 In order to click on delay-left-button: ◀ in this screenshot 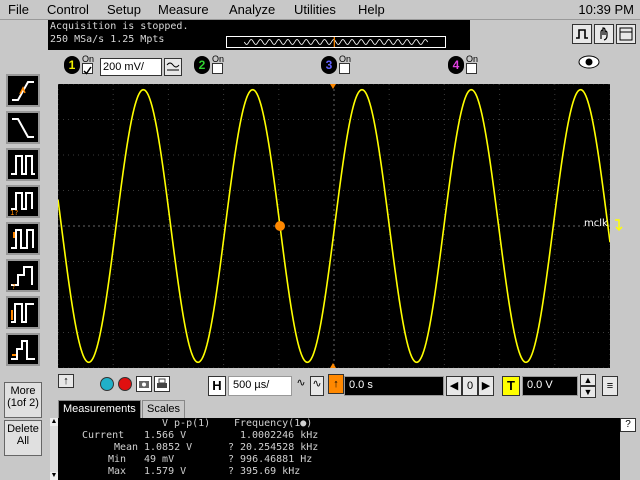, I will do `click(454, 386)`.